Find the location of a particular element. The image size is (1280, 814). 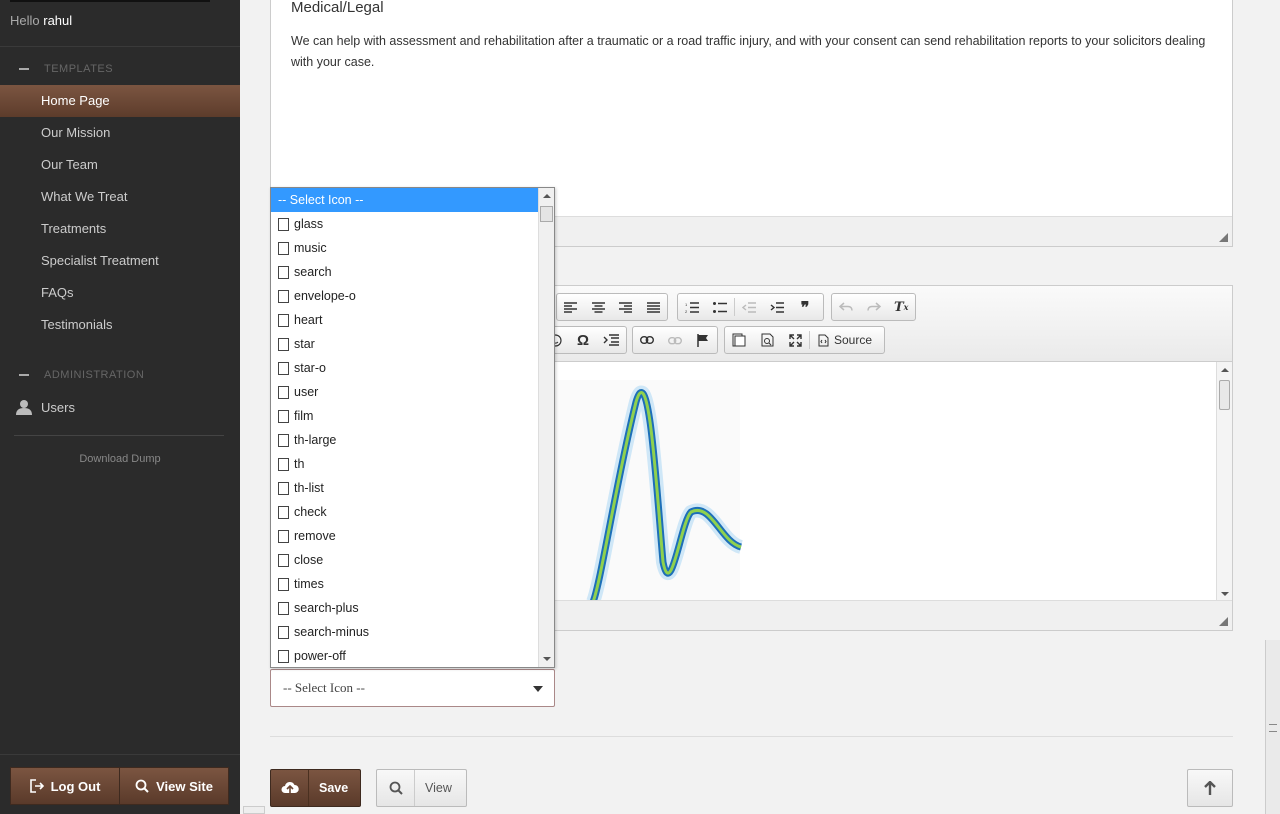

alignment-group is located at coordinates (612, 307).